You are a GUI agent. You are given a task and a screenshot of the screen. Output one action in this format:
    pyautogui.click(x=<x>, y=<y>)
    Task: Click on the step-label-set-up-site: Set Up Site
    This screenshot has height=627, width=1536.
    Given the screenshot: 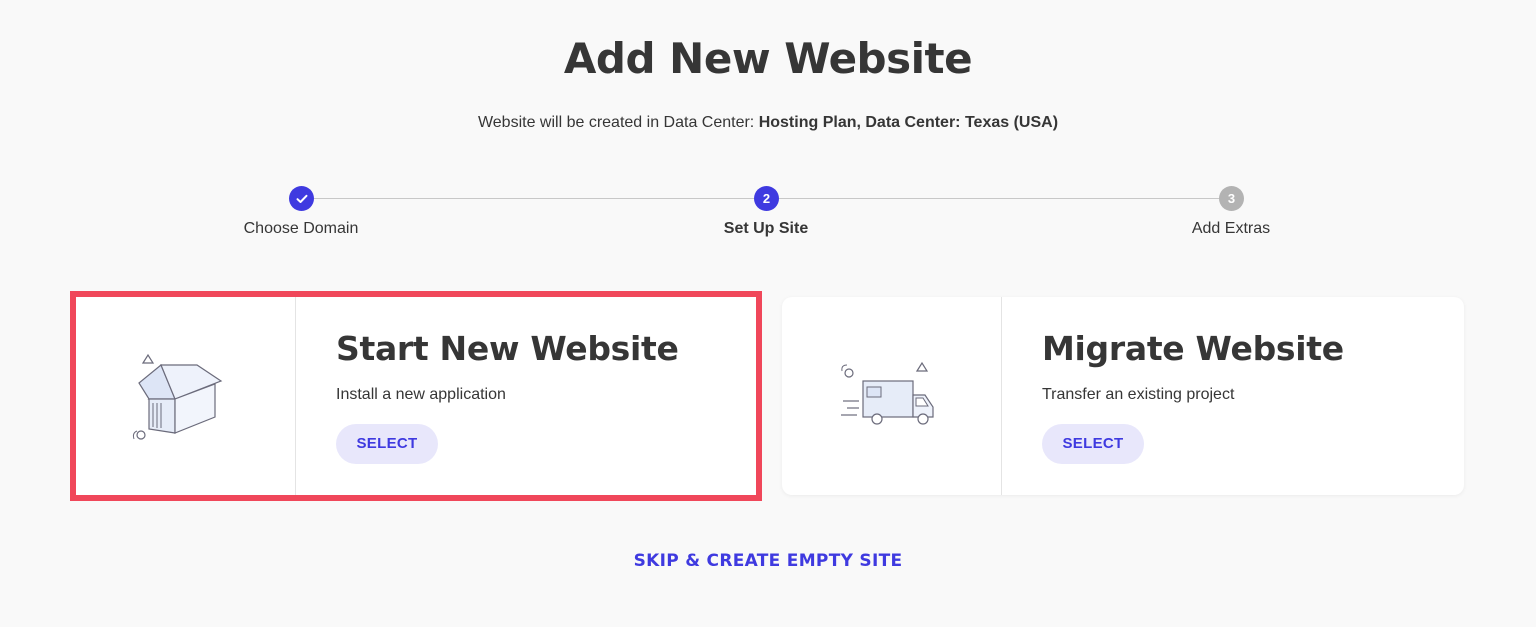 What is the action you would take?
    pyautogui.click(x=766, y=228)
    